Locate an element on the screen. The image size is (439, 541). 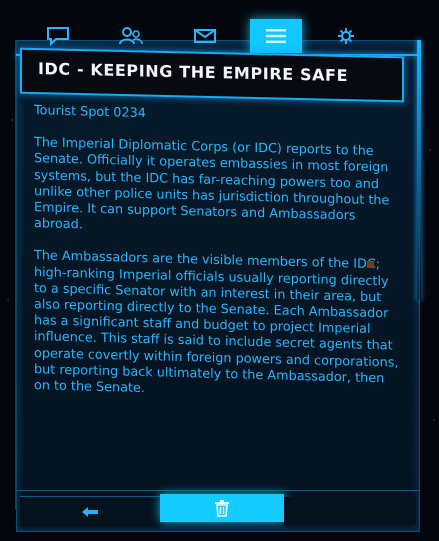
tab-inbox is located at coordinates (205, 36).